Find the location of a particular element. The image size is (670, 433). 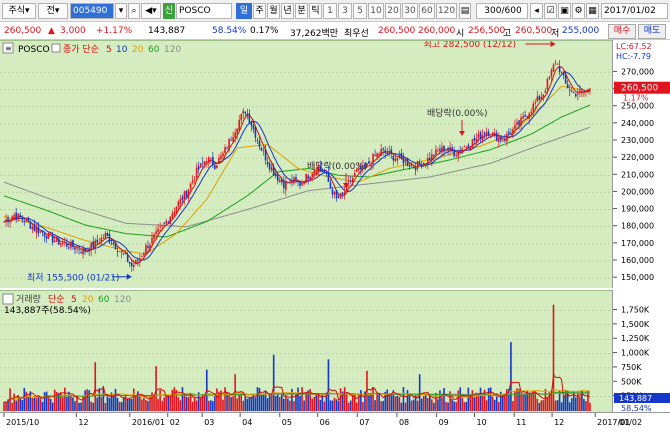

checkbox-icon: ☑ is located at coordinates (550, 11).